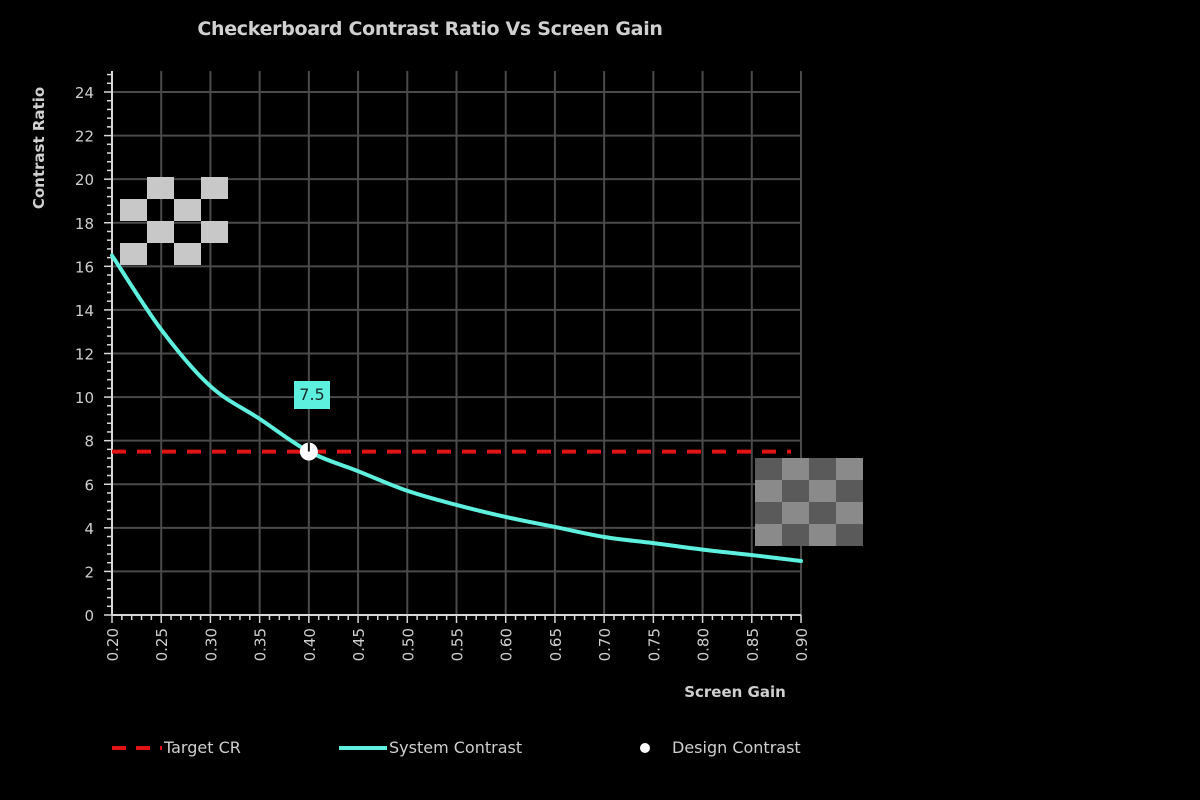 This screenshot has height=800, width=1200. What do you see at coordinates (507, 644) in the screenshot?
I see `x-tick-label: 0.60` at bounding box center [507, 644].